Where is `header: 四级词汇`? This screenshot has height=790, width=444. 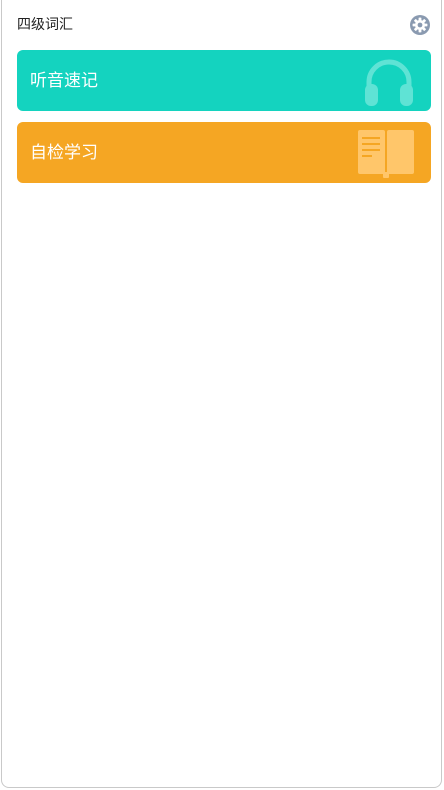
header: 四级词汇 is located at coordinates (224, 25).